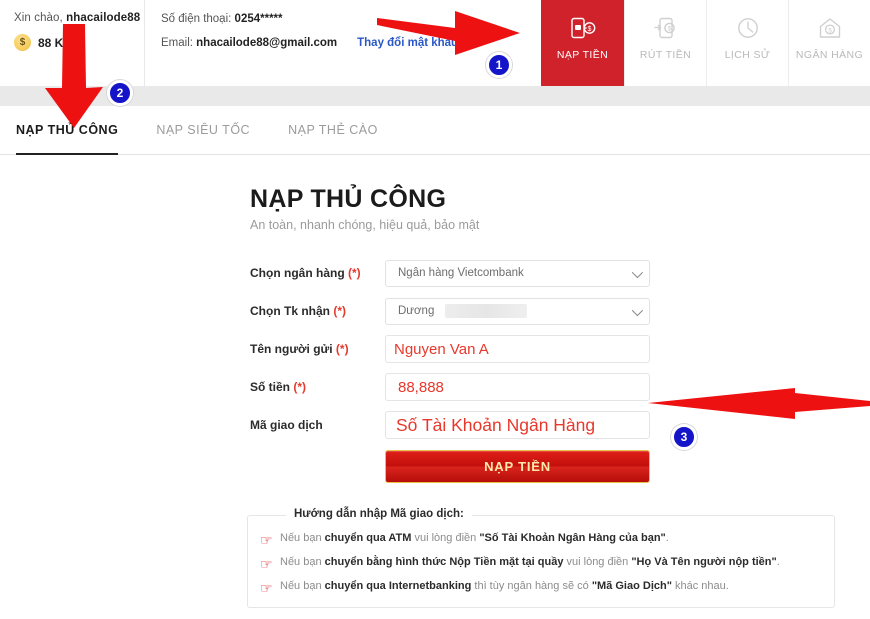 The height and width of the screenshot is (619, 870). Describe the element at coordinates (177, 43) in the screenshot. I see `email-label: Email:` at that location.